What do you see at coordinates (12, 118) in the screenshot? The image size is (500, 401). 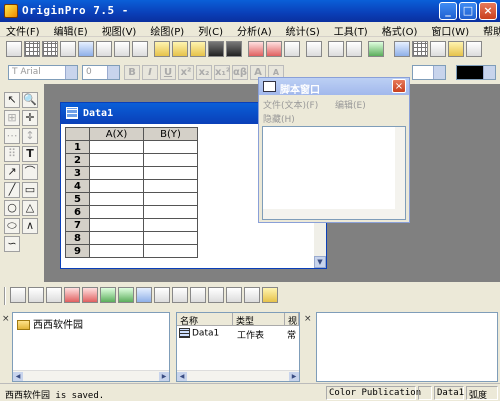 I see `scale-tool-icon: ⊞` at bounding box center [12, 118].